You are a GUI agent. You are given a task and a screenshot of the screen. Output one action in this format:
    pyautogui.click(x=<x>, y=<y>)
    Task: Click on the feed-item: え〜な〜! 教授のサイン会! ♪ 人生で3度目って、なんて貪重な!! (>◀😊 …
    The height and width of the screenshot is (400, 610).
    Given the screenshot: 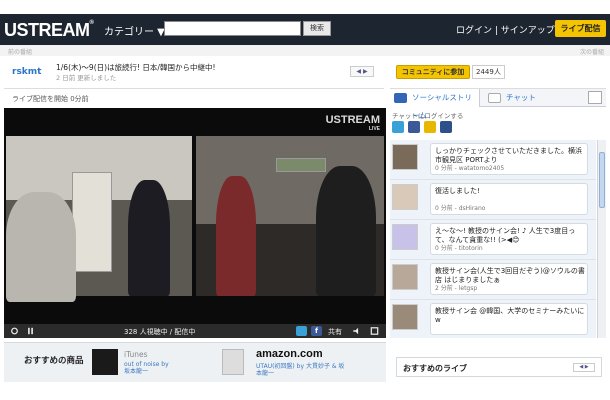 What is the action you would take?
    pyautogui.click(x=493, y=240)
    